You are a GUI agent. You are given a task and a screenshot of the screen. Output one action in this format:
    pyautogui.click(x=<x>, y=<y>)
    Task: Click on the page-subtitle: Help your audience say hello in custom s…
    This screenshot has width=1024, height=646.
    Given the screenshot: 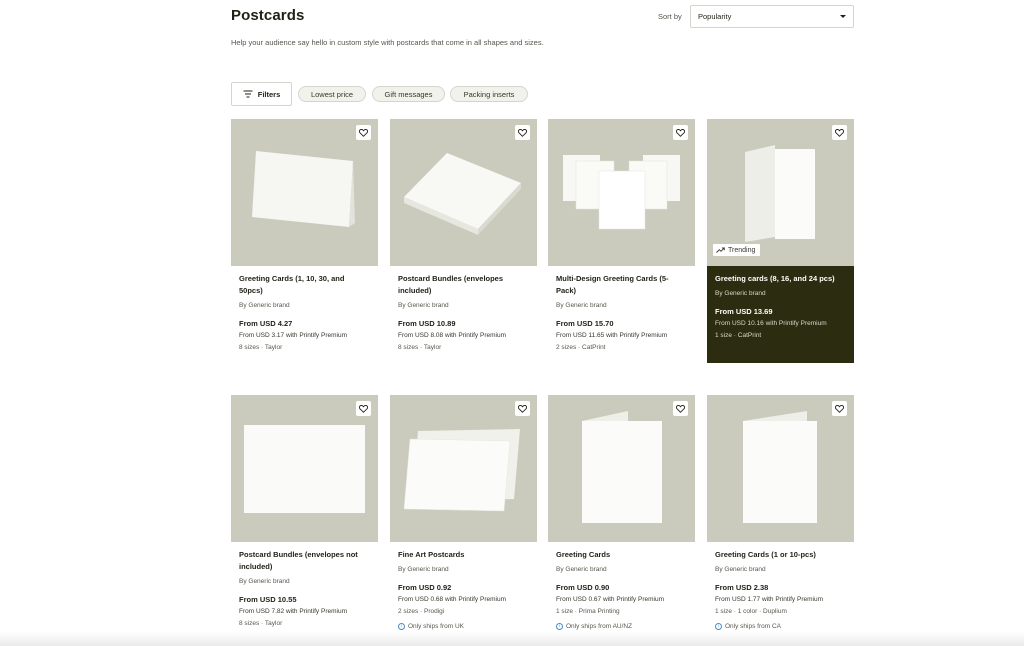 What is the action you would take?
    pyautogui.click(x=387, y=42)
    